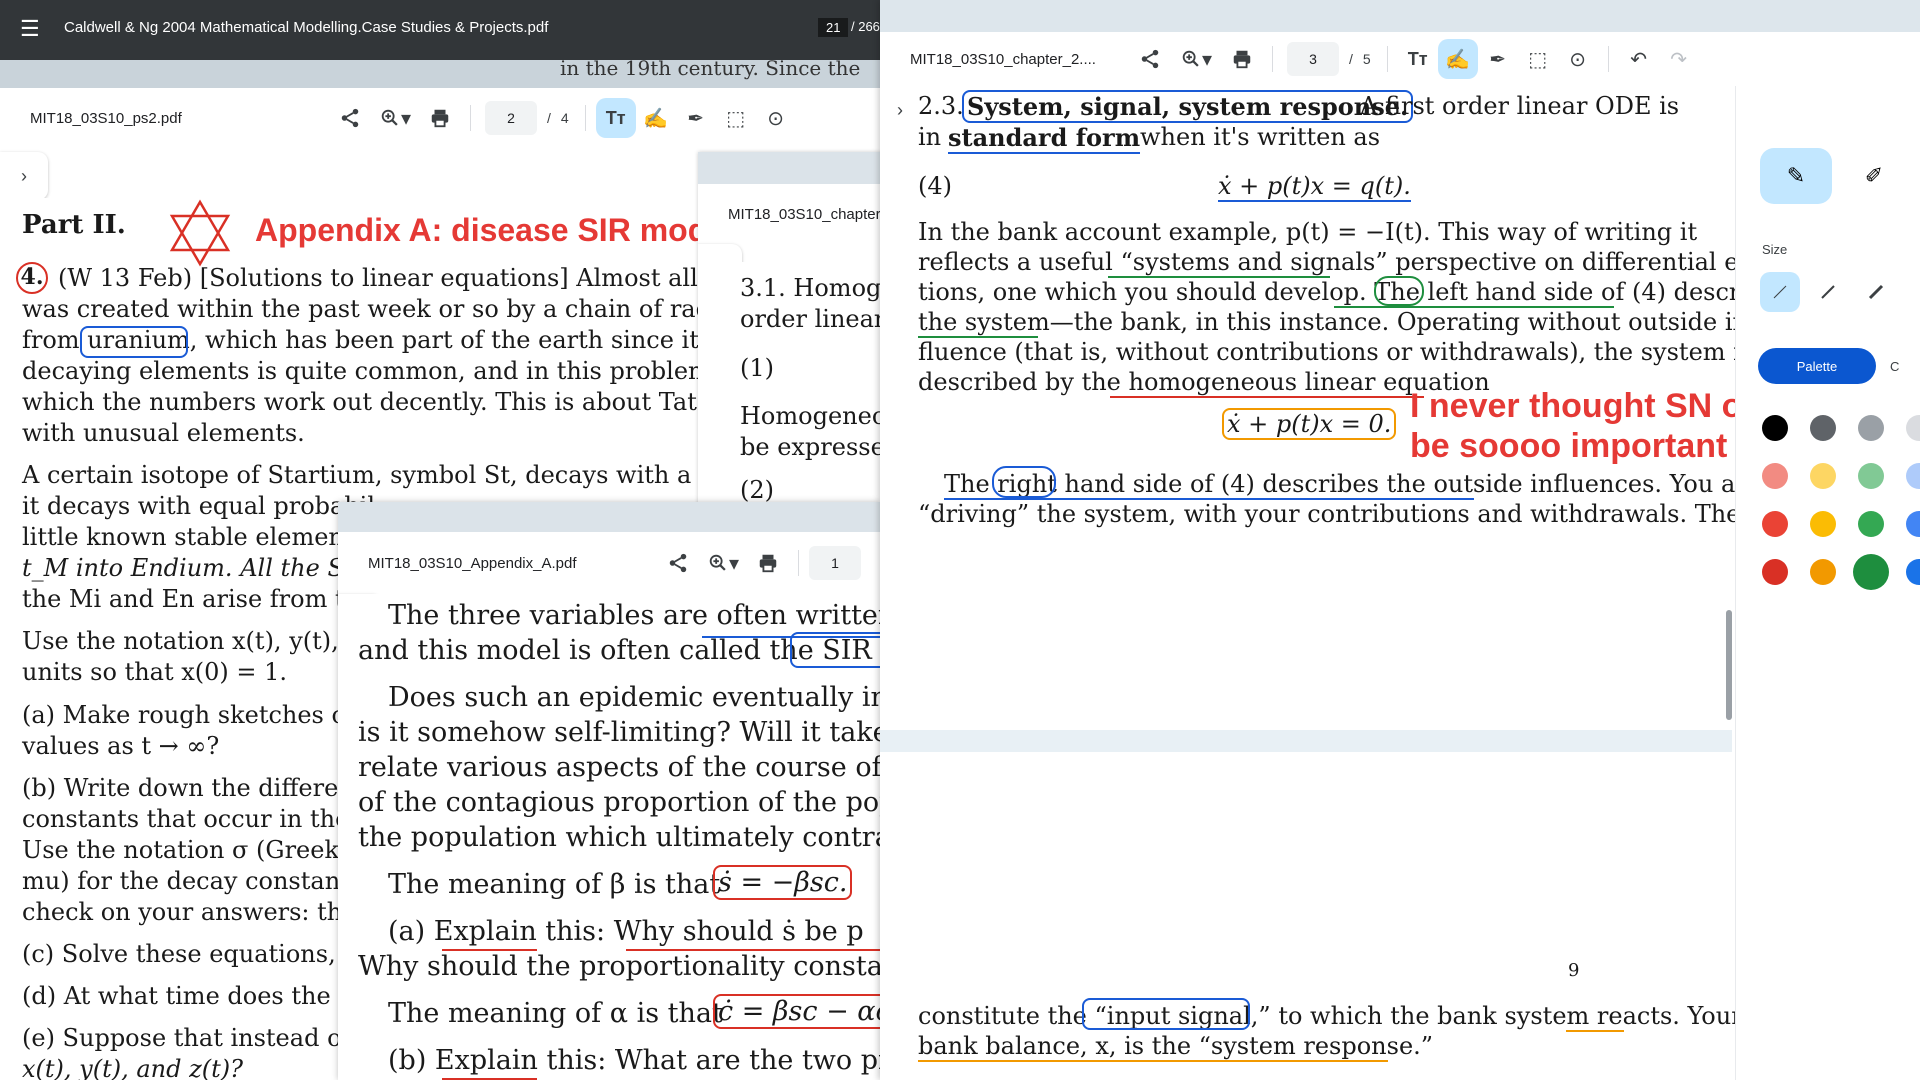 The width and height of the screenshot is (1920, 1080). I want to click on text-line: with unusual elements., so click(163, 433).